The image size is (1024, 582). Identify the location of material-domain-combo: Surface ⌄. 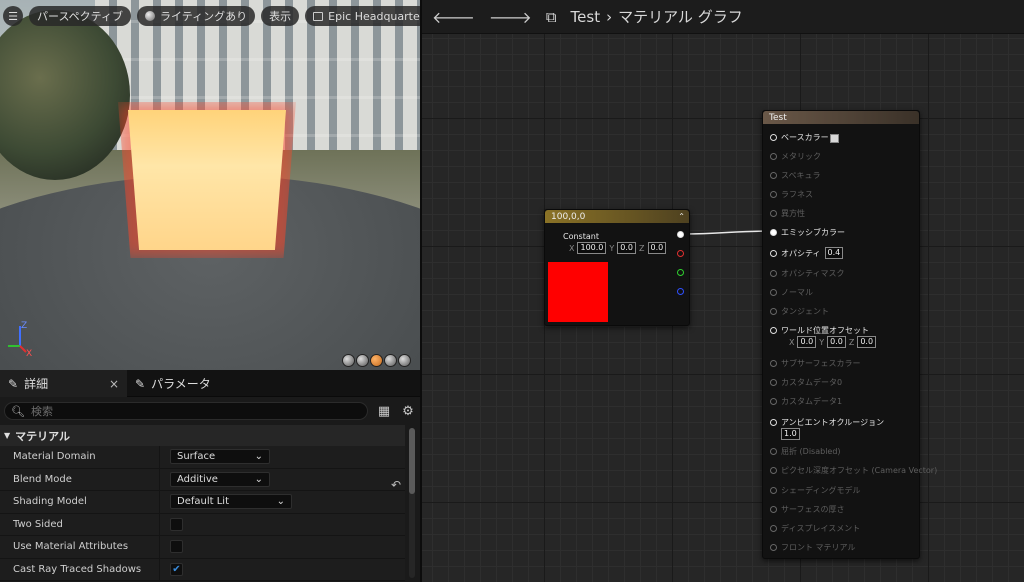
(220, 457).